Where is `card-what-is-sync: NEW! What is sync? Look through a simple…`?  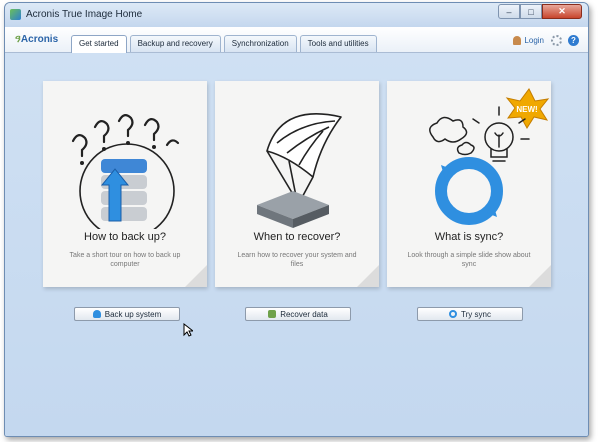 card-what-is-sync: NEW! What is sync? Look through a simple… is located at coordinates (469, 184).